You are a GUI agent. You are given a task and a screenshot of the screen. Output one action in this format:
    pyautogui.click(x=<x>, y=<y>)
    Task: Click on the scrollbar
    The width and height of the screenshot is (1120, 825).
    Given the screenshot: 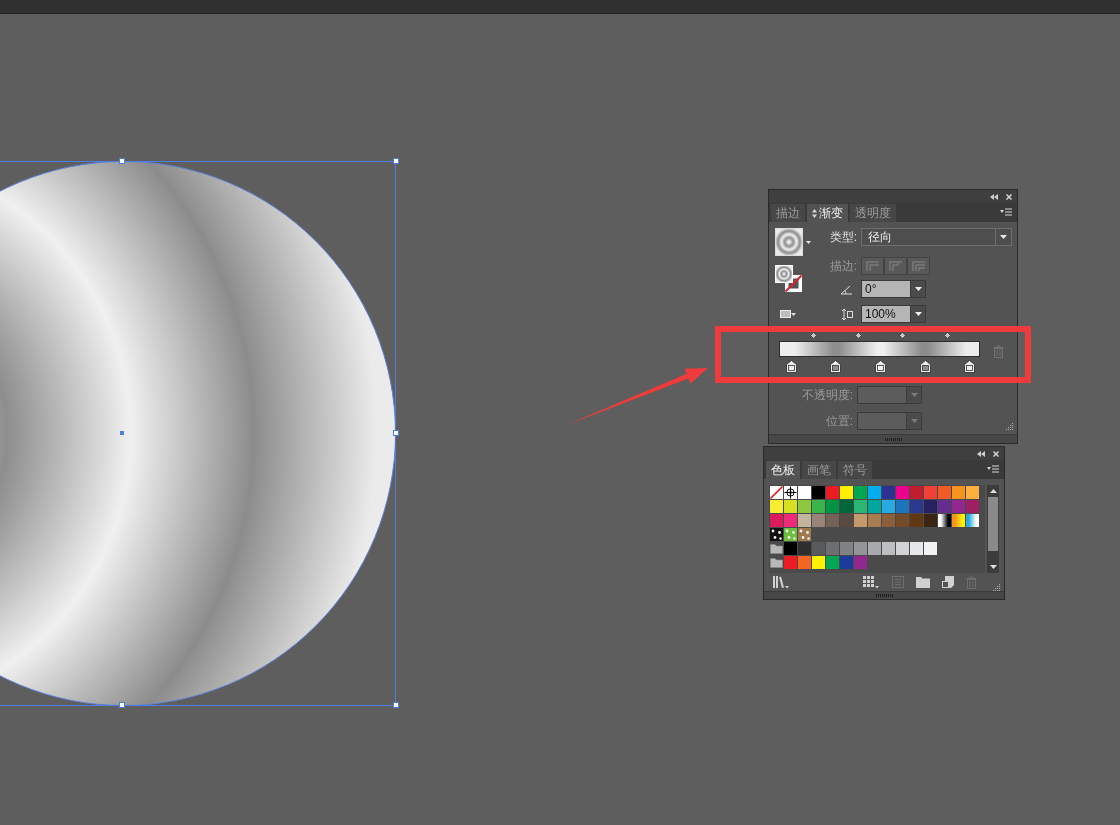 What is the action you would take?
    pyautogui.click(x=993, y=529)
    